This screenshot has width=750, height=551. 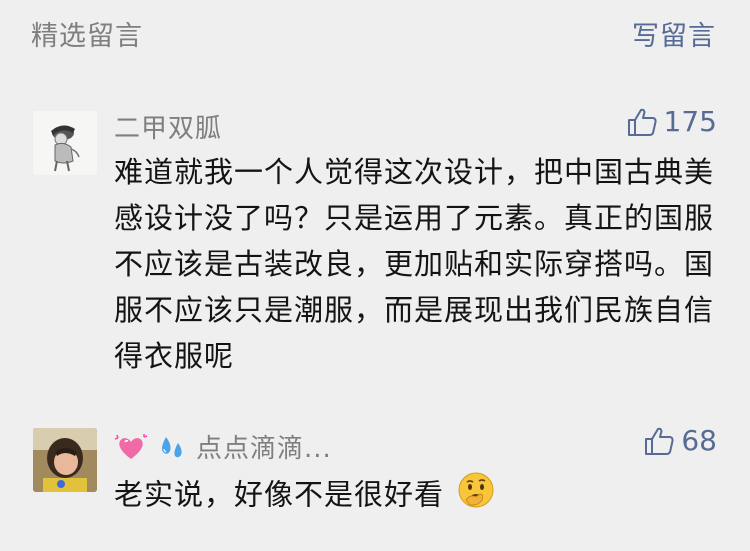 I want to click on featured-comments-title: 精选留言, so click(x=87, y=36).